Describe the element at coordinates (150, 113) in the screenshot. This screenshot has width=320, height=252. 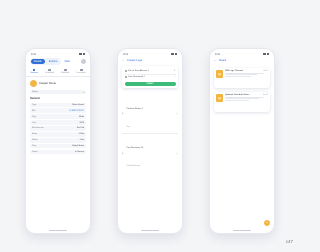
I see `list-item: ⌖ Portland Station 1 2hrs ◷` at that location.